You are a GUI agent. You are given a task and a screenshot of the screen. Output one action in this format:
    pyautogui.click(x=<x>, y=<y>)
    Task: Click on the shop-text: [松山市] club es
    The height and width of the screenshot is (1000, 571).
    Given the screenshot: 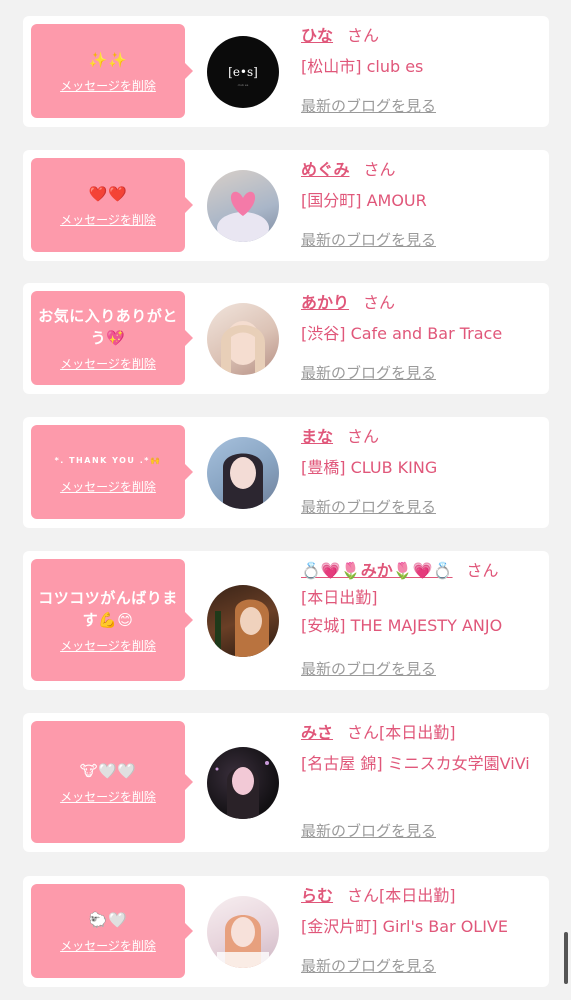 What is the action you would take?
    pyautogui.click(x=362, y=66)
    